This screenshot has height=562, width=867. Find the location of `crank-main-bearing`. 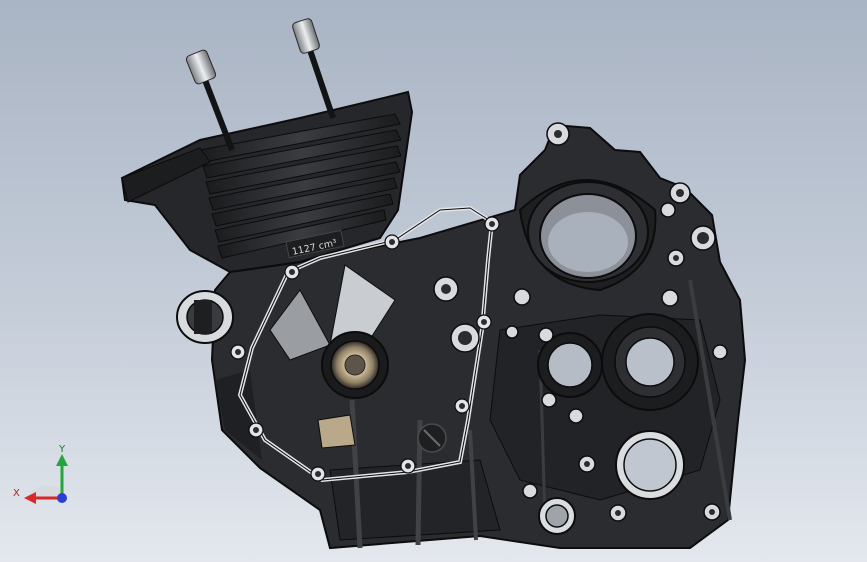

crank-main-bearing is located at coordinates (355, 365).